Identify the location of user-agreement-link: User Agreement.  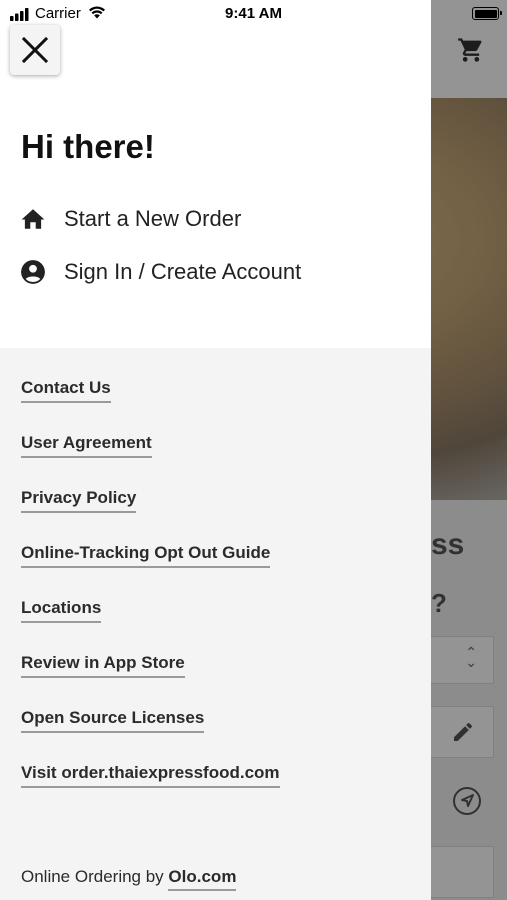
(86, 445).